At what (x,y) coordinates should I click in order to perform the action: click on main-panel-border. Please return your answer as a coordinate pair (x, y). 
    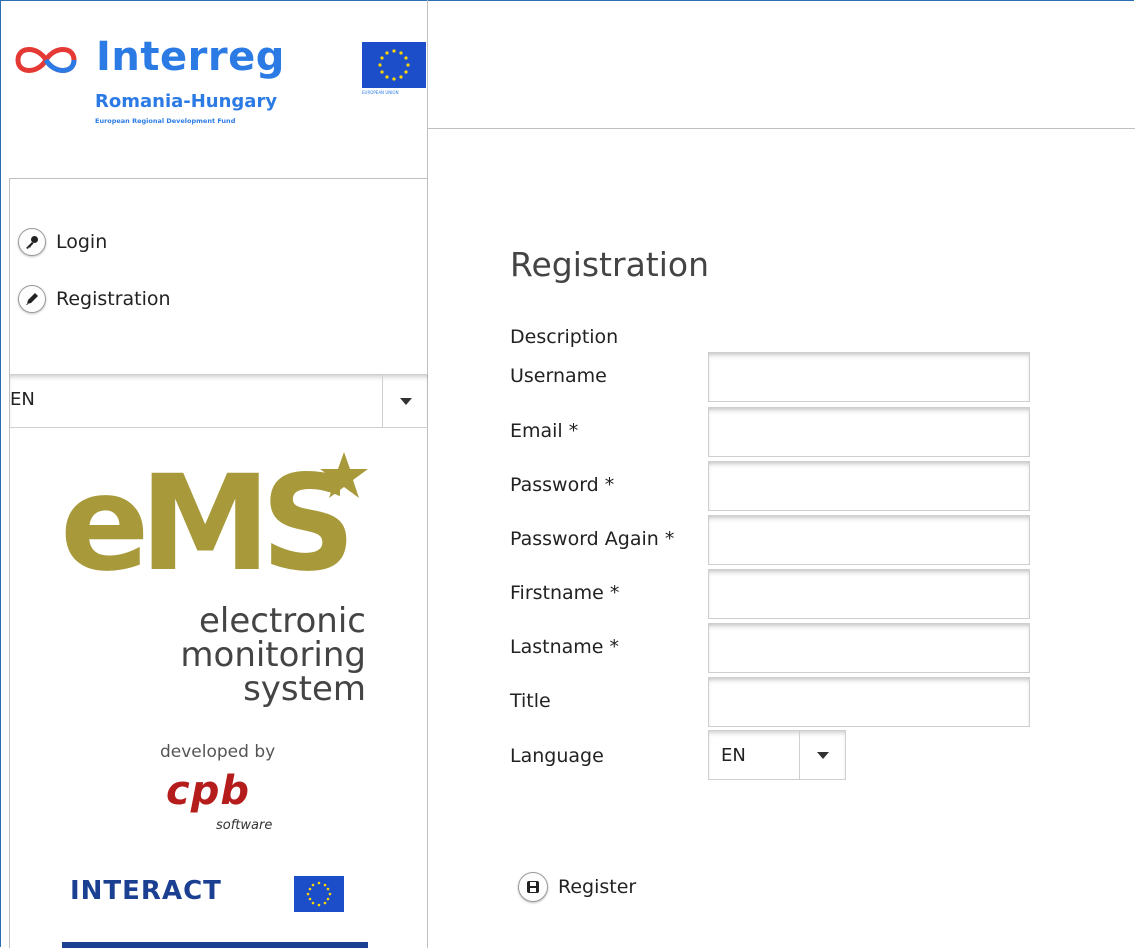
    Looking at the image, I should click on (781, 128).